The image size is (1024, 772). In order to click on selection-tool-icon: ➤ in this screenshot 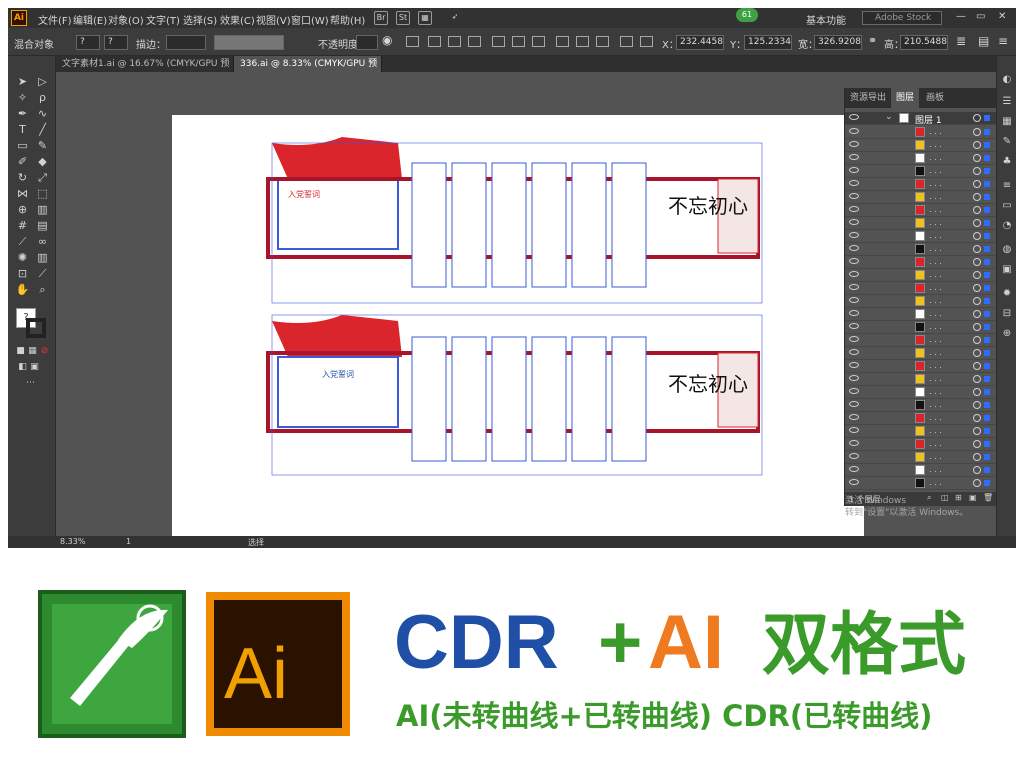, I will do `click(22, 81)`.